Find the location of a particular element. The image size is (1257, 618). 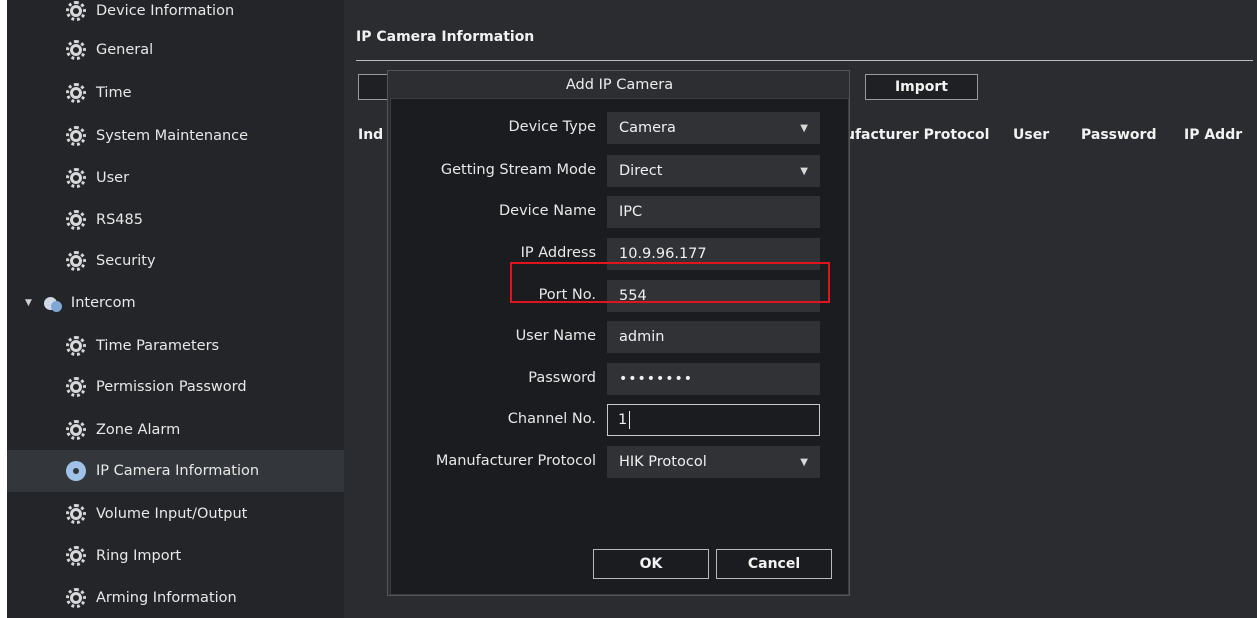

sidebar-item-label: Security is located at coordinates (126, 261).